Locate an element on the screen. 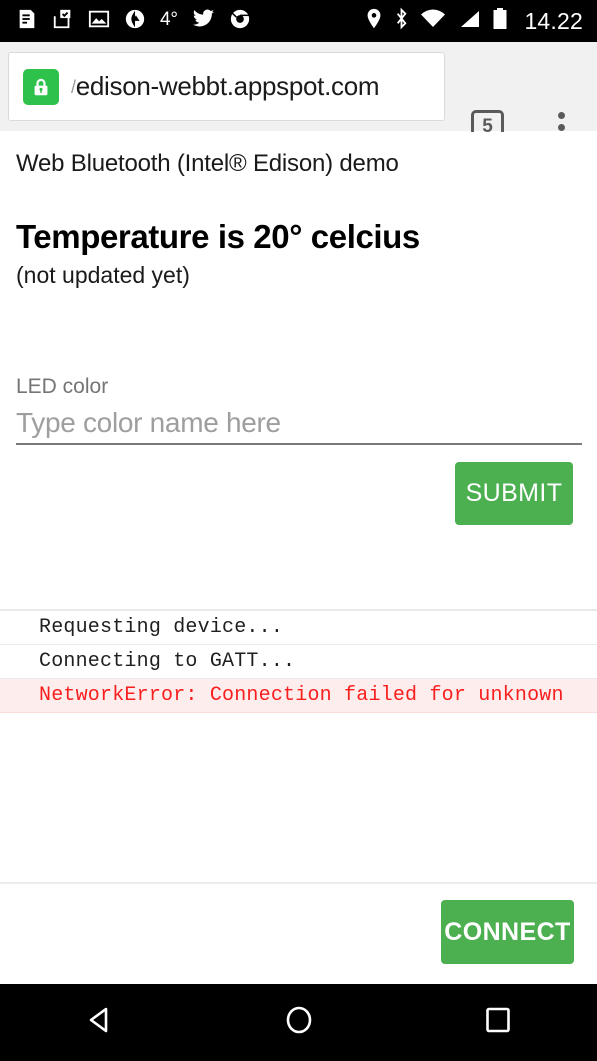  battery-icon is located at coordinates (500, 21).